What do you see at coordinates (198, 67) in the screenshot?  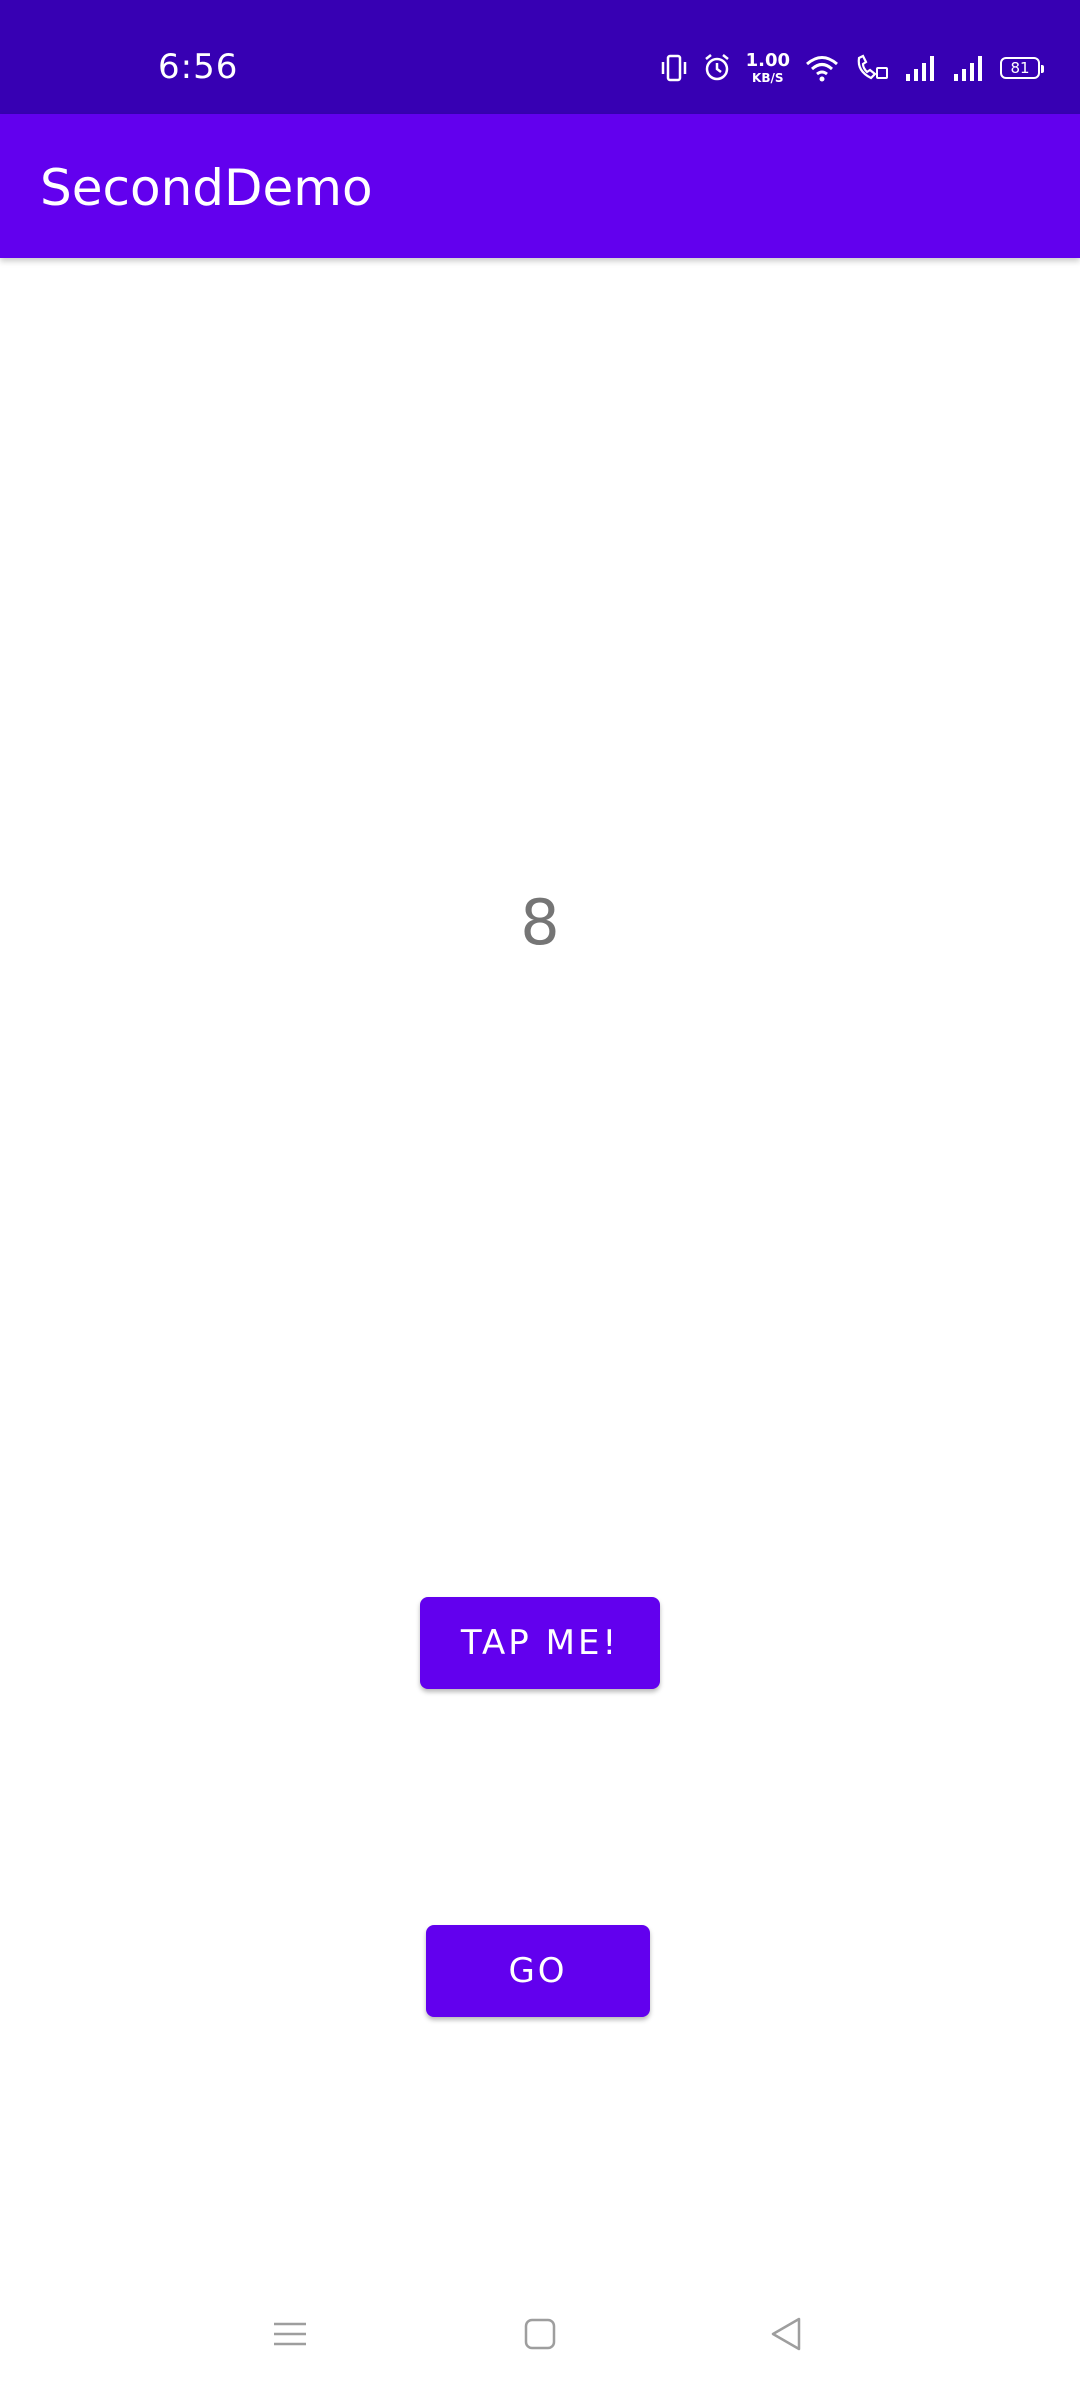 I see `status-time: 6:56` at bounding box center [198, 67].